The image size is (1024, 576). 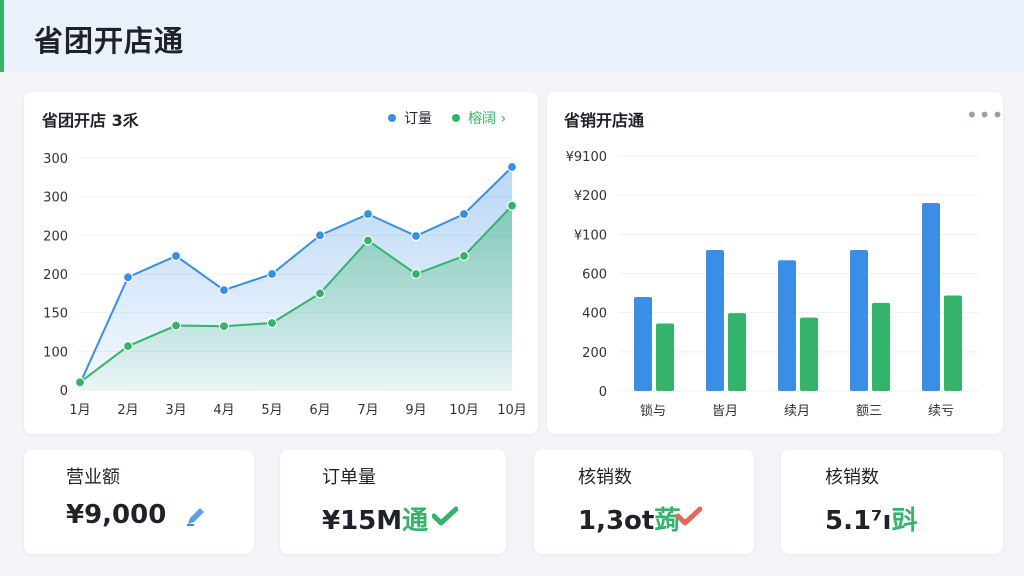 What do you see at coordinates (127, 410) in the screenshot?
I see `x-tick-label: 2月` at bounding box center [127, 410].